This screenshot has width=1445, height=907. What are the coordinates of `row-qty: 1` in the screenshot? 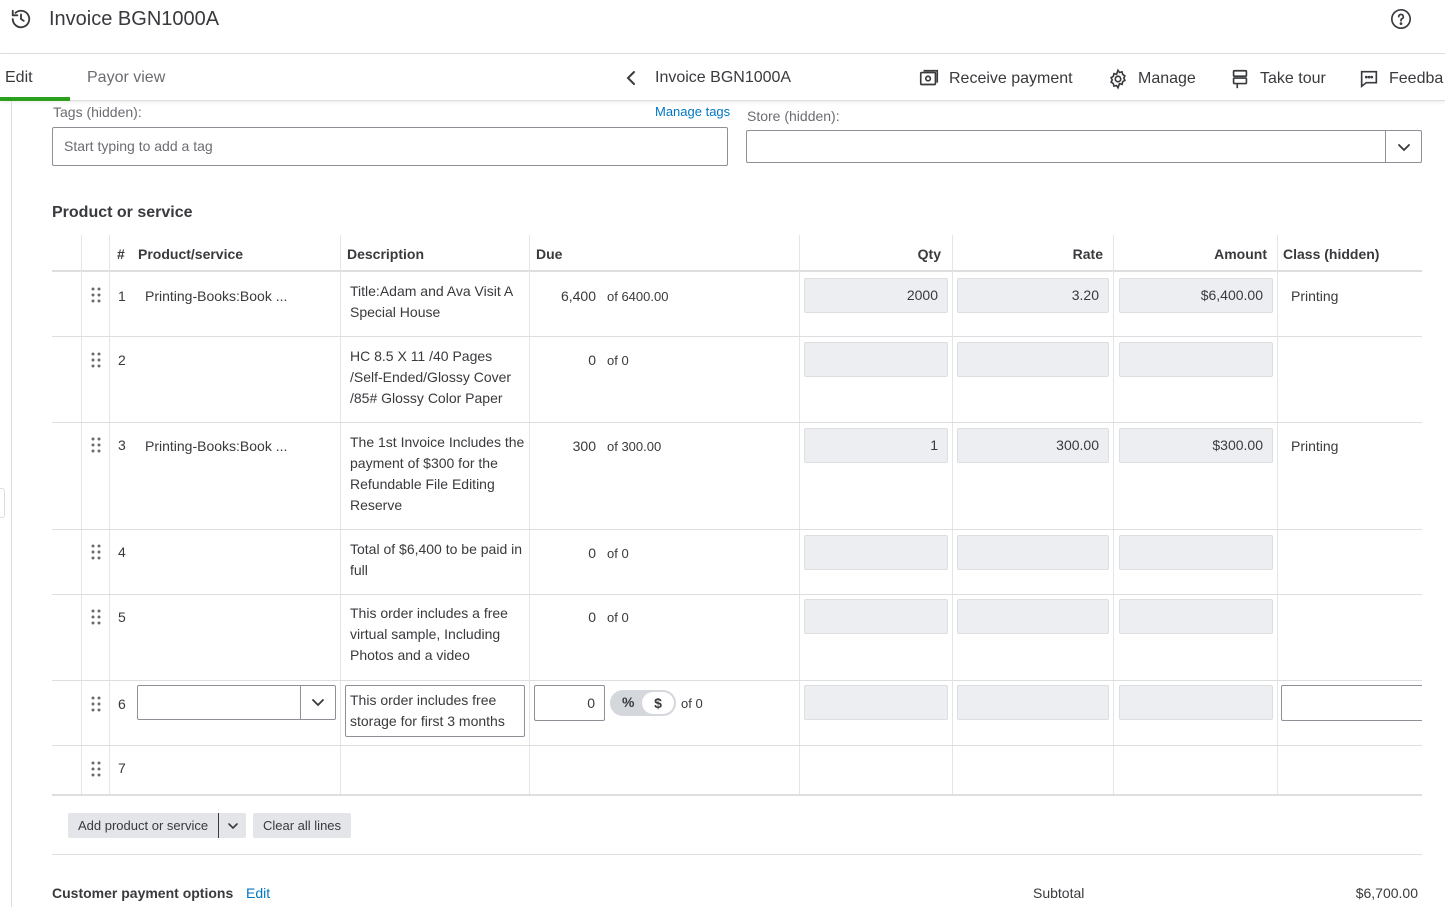 It's located at (876, 445).